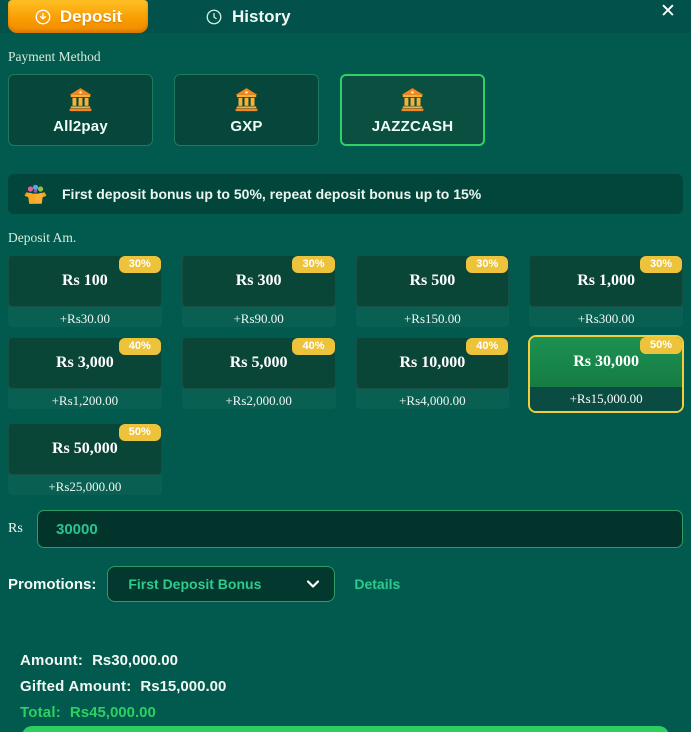 This screenshot has width=691, height=732. Describe the element at coordinates (84, 280) in the screenshot. I see `amount-label: Rs 100` at that location.